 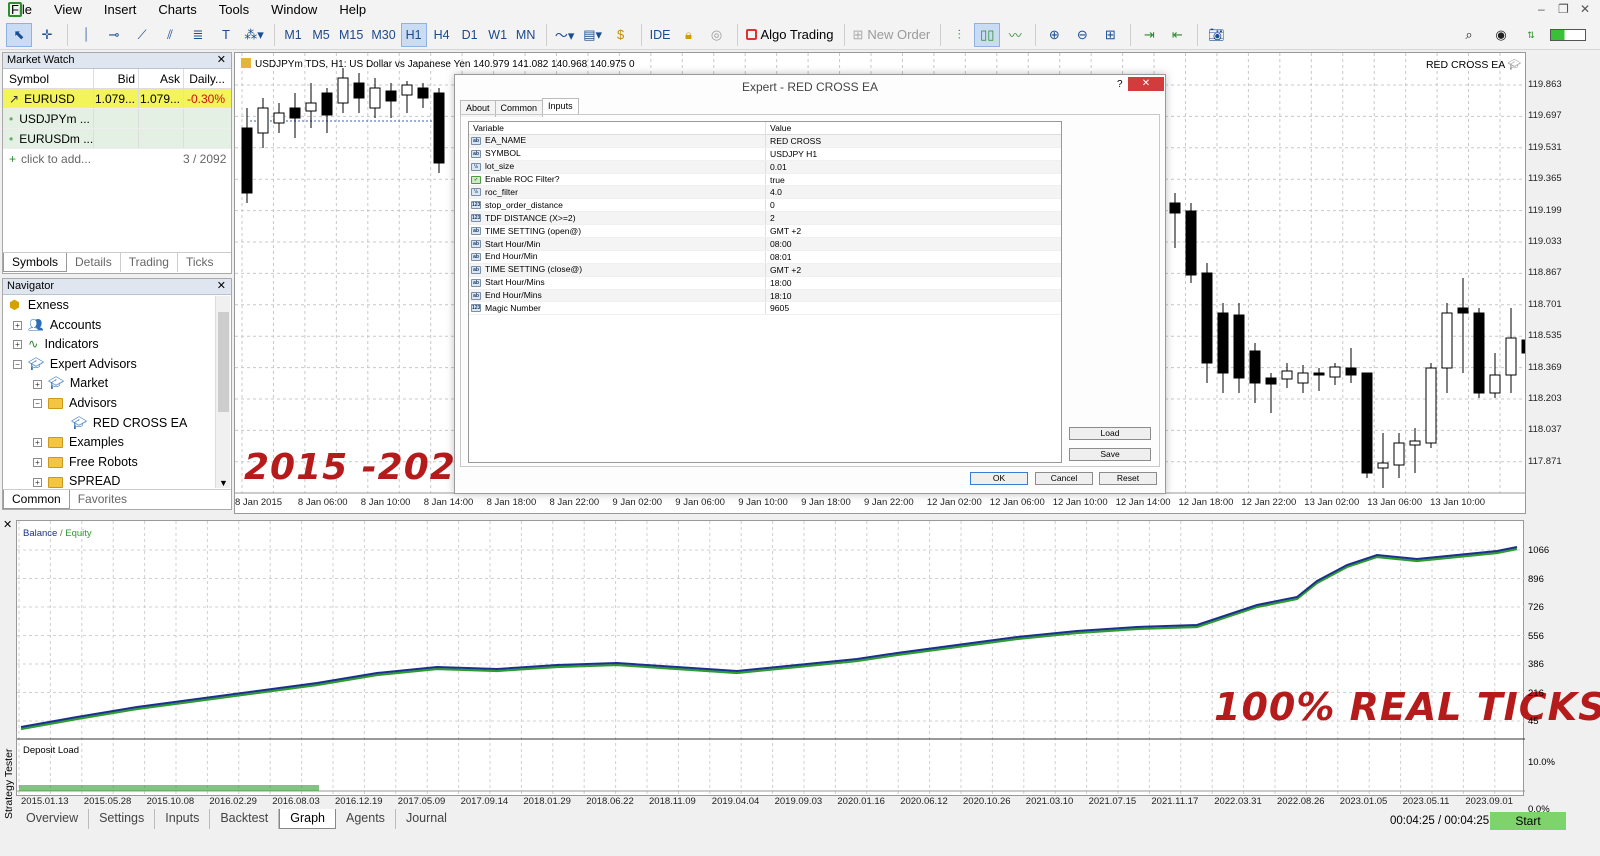 What do you see at coordinates (234, 10) in the screenshot?
I see `menu-tools: Tools` at bounding box center [234, 10].